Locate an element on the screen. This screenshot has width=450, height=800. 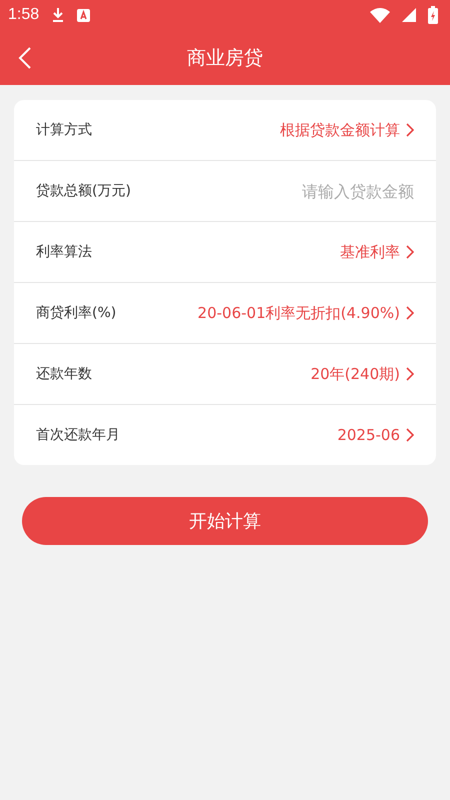
option-selector: 基准利率 is located at coordinates (377, 252).